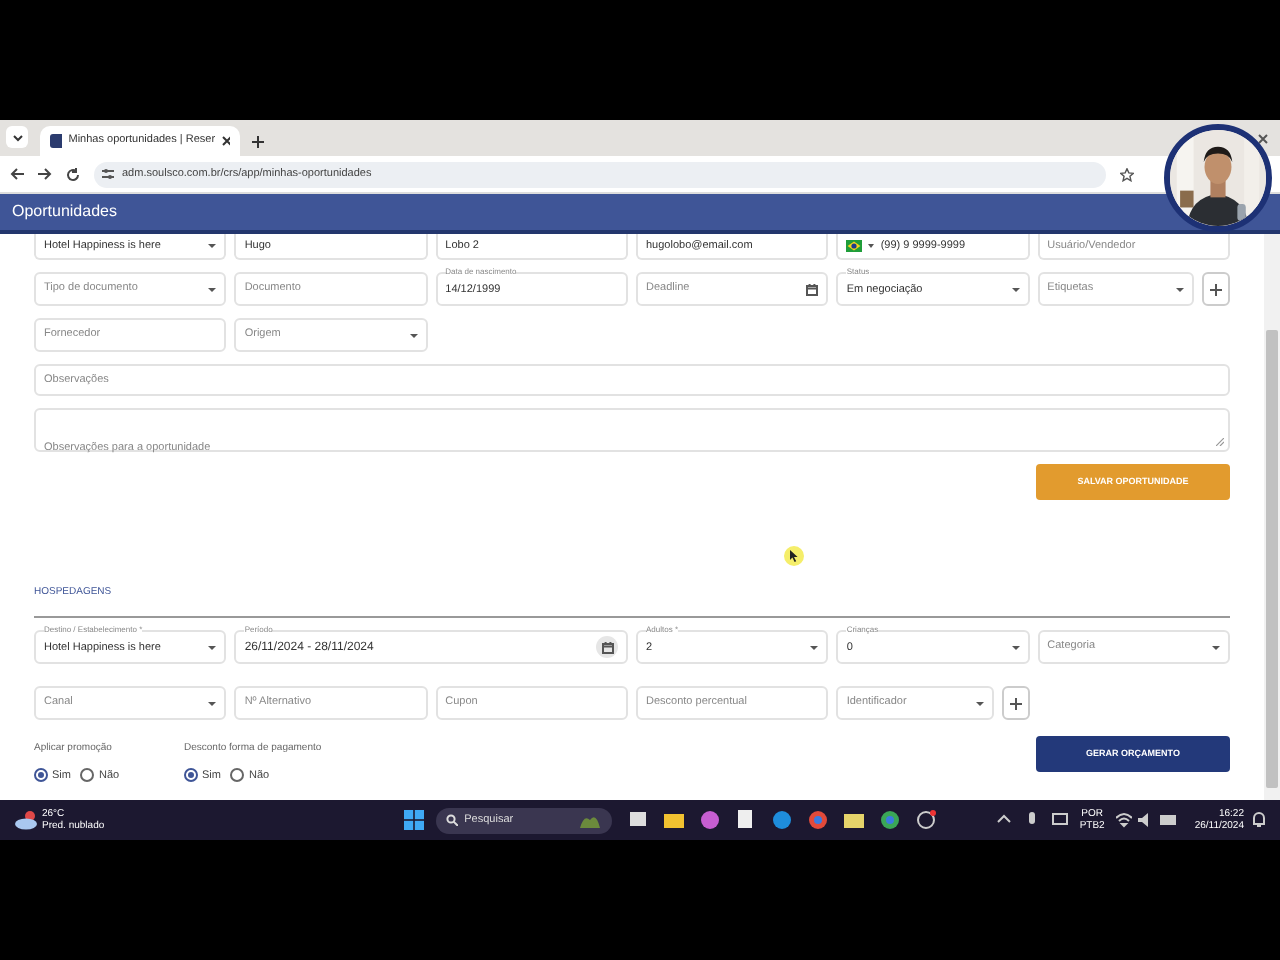  What do you see at coordinates (452, 820) in the screenshot?
I see `search-icon` at bounding box center [452, 820].